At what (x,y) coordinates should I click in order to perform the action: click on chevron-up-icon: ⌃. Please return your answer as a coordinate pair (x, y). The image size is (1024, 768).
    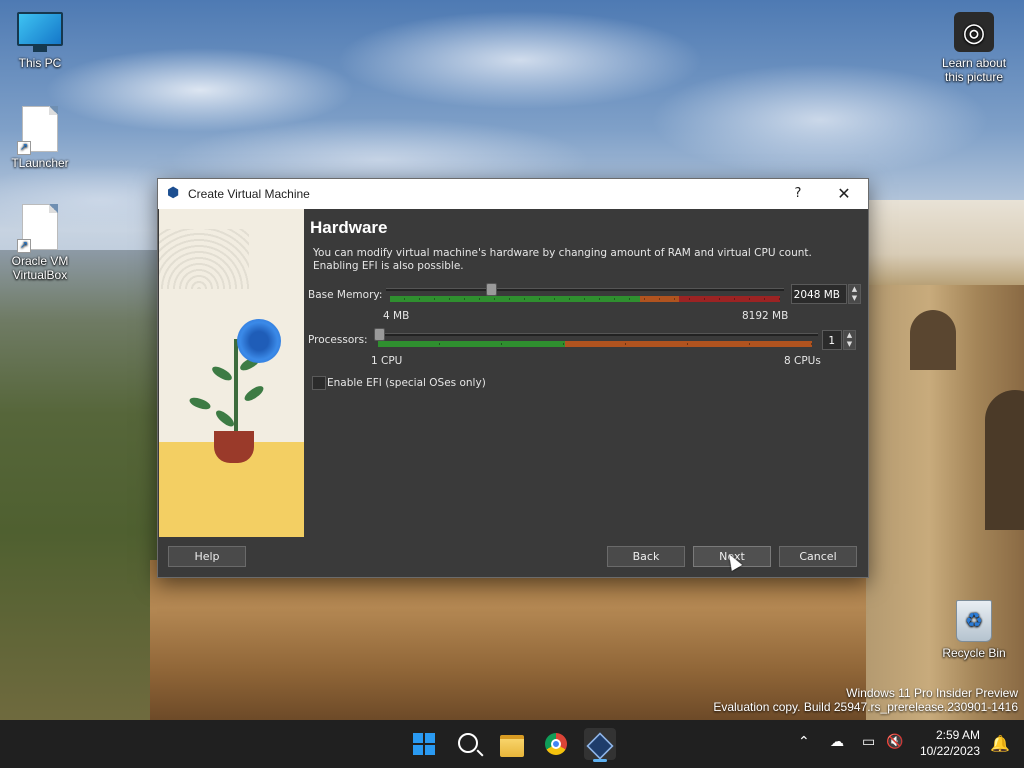
    Looking at the image, I should click on (804, 742).